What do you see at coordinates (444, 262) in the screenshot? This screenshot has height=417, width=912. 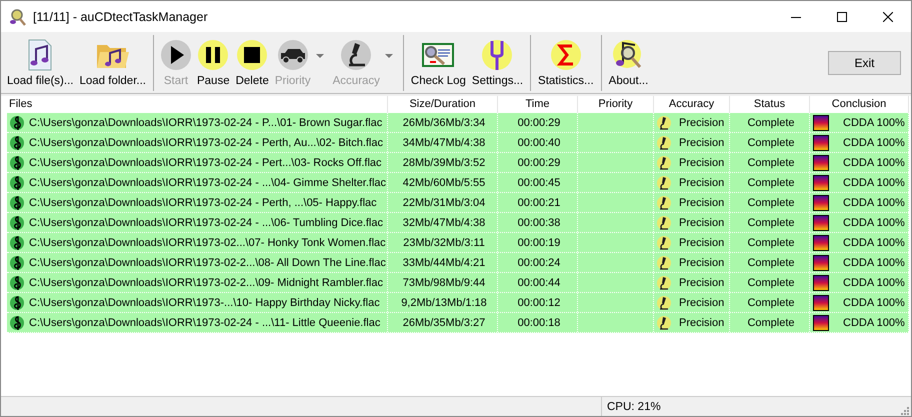 I see `table-cell: 33Mb/44Mb/4:21` at bounding box center [444, 262].